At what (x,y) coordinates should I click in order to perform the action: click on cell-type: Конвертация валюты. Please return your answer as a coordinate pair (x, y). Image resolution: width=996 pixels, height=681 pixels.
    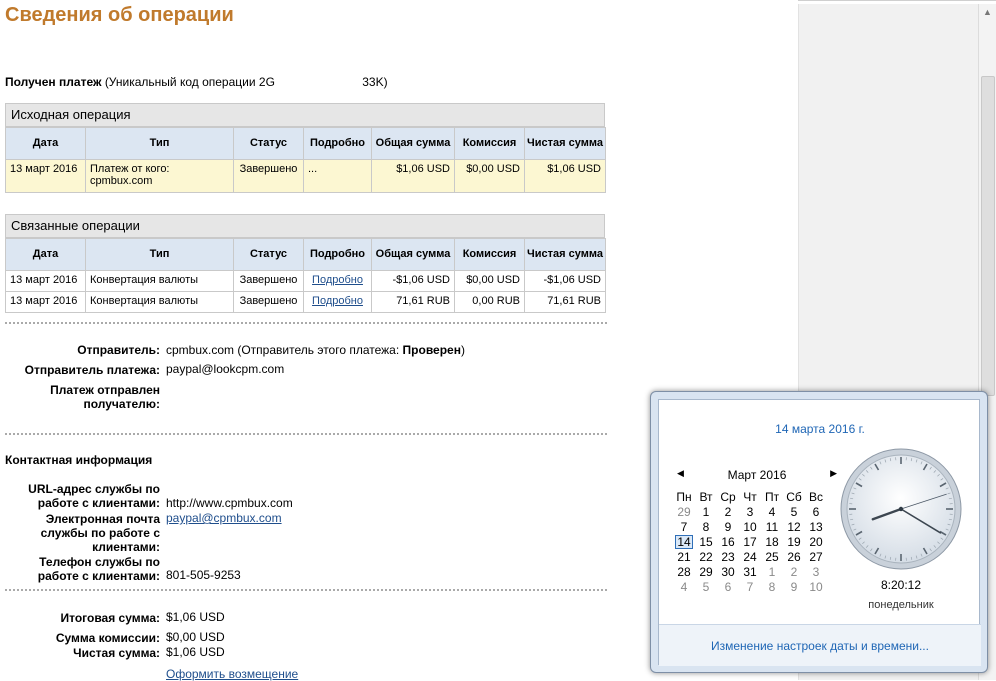
    Looking at the image, I should click on (160, 302).